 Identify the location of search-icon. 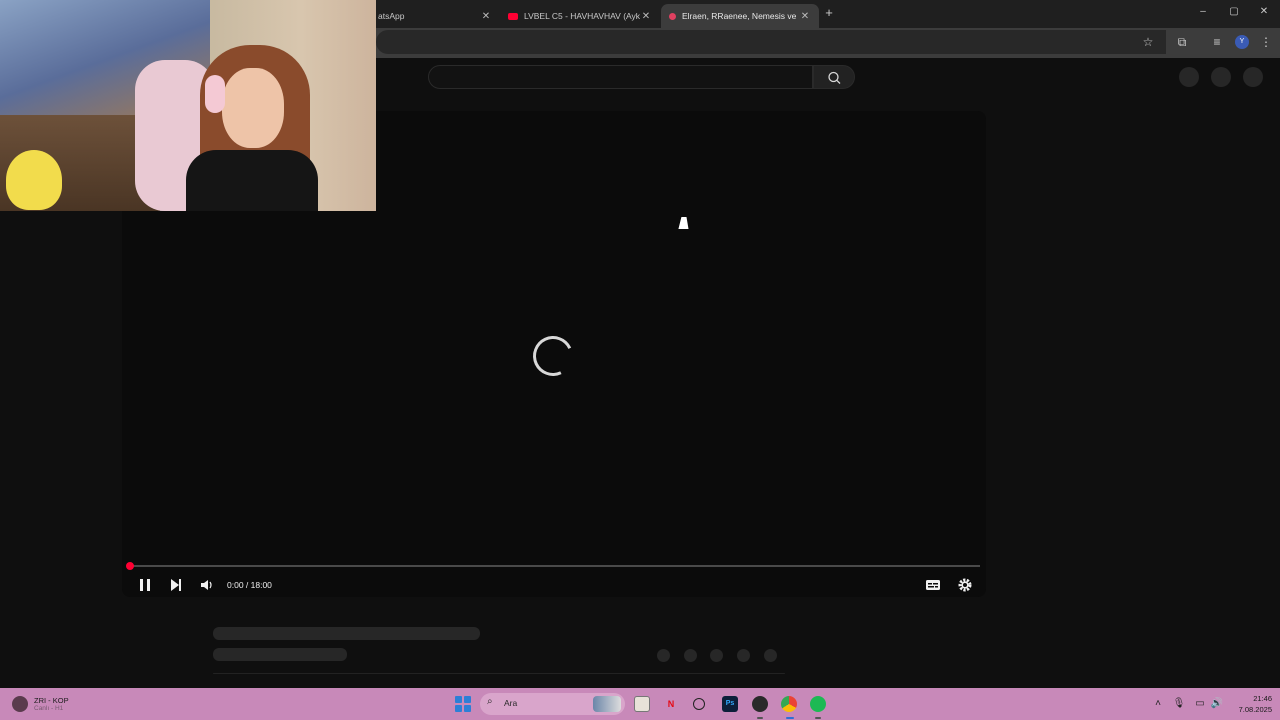
(834, 77).